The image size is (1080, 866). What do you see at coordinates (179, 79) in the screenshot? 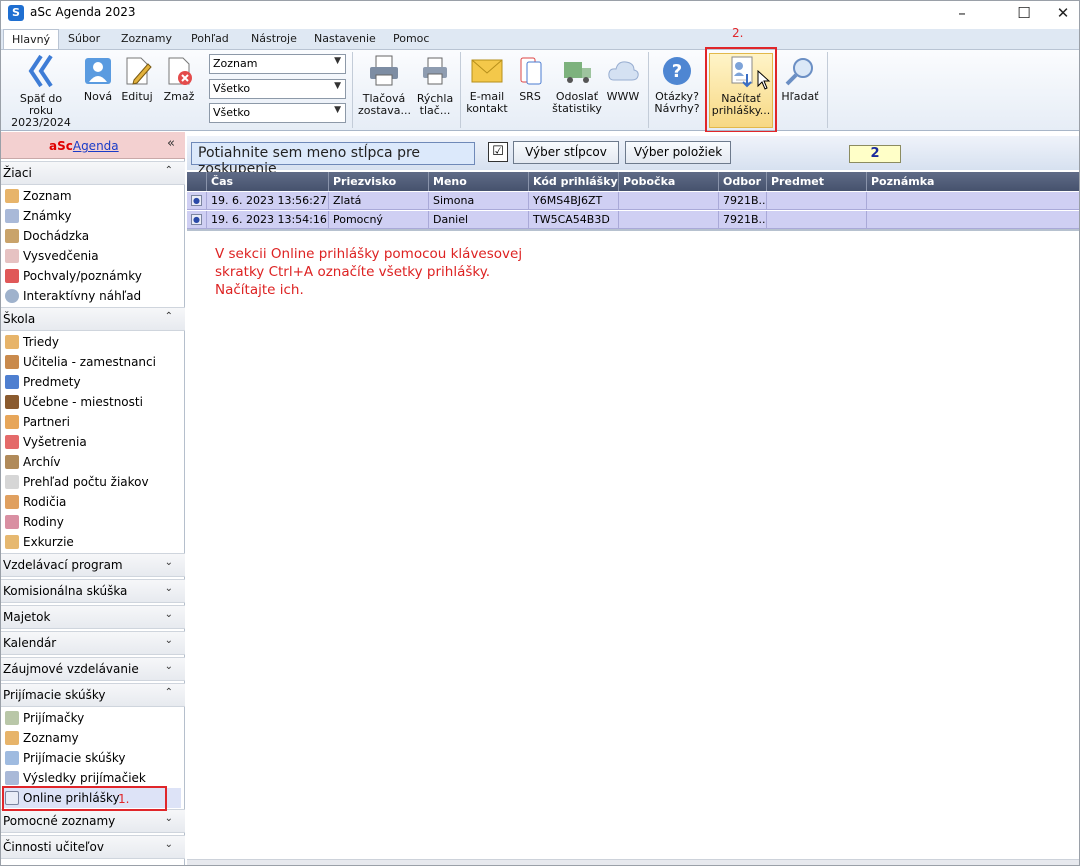
I see `delete-button: Zmaž` at bounding box center [179, 79].